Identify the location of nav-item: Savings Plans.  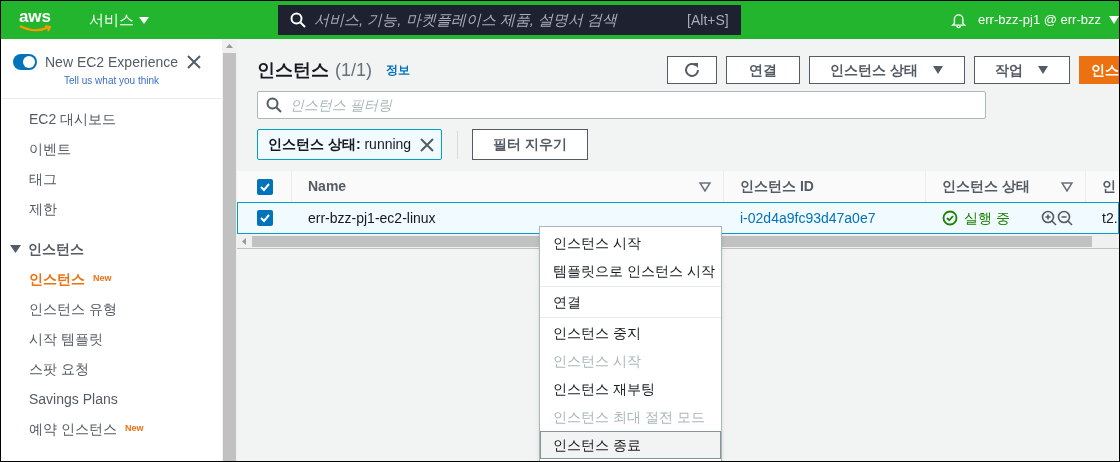
(73, 399).